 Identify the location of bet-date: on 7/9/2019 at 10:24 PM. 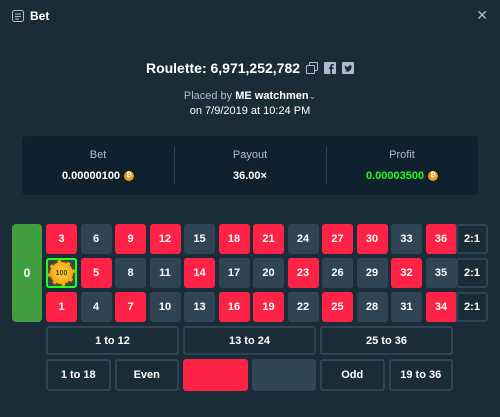
(250, 111).